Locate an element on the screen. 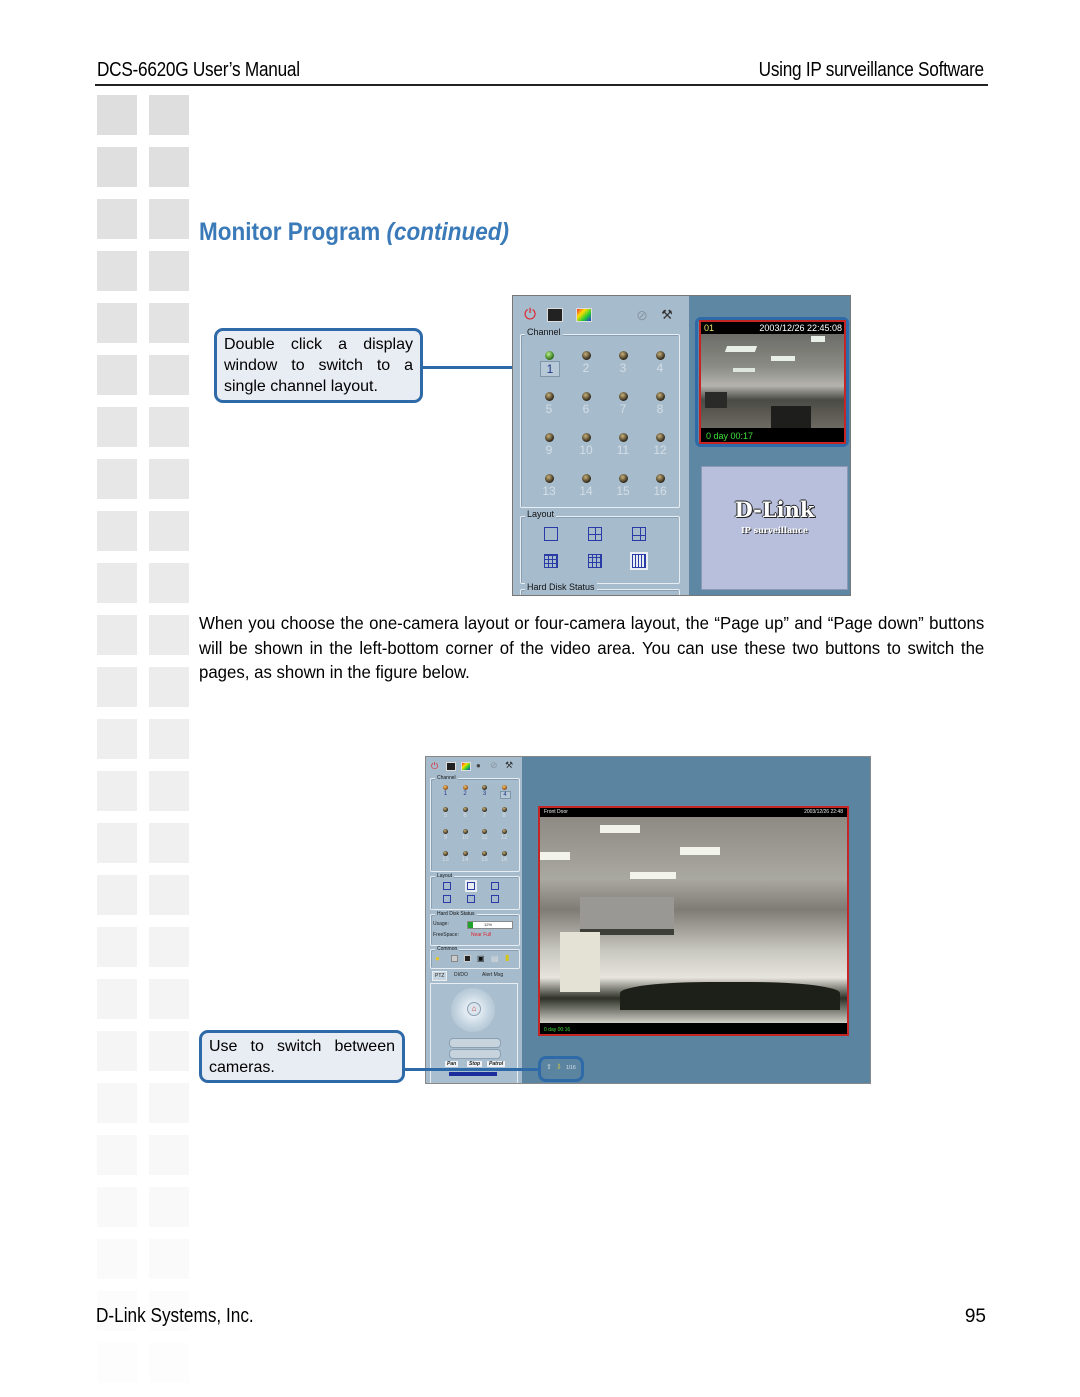  pan-button: Pan is located at coordinates (452, 1064).